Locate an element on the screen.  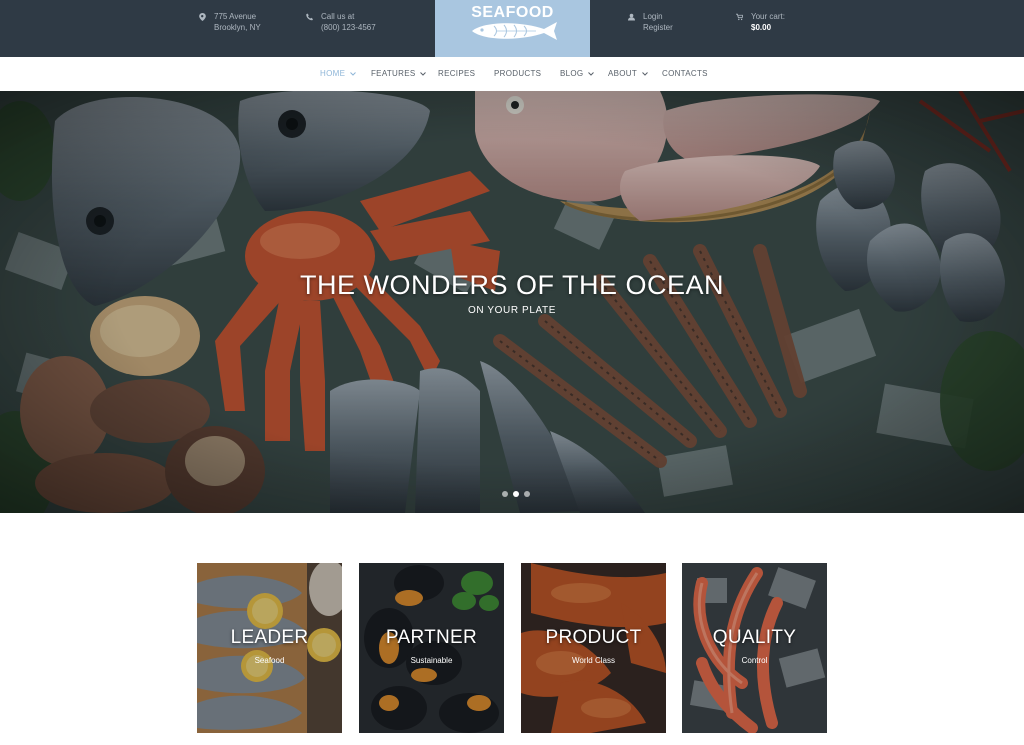
nav-blog: BLOG is located at coordinates (577, 73).